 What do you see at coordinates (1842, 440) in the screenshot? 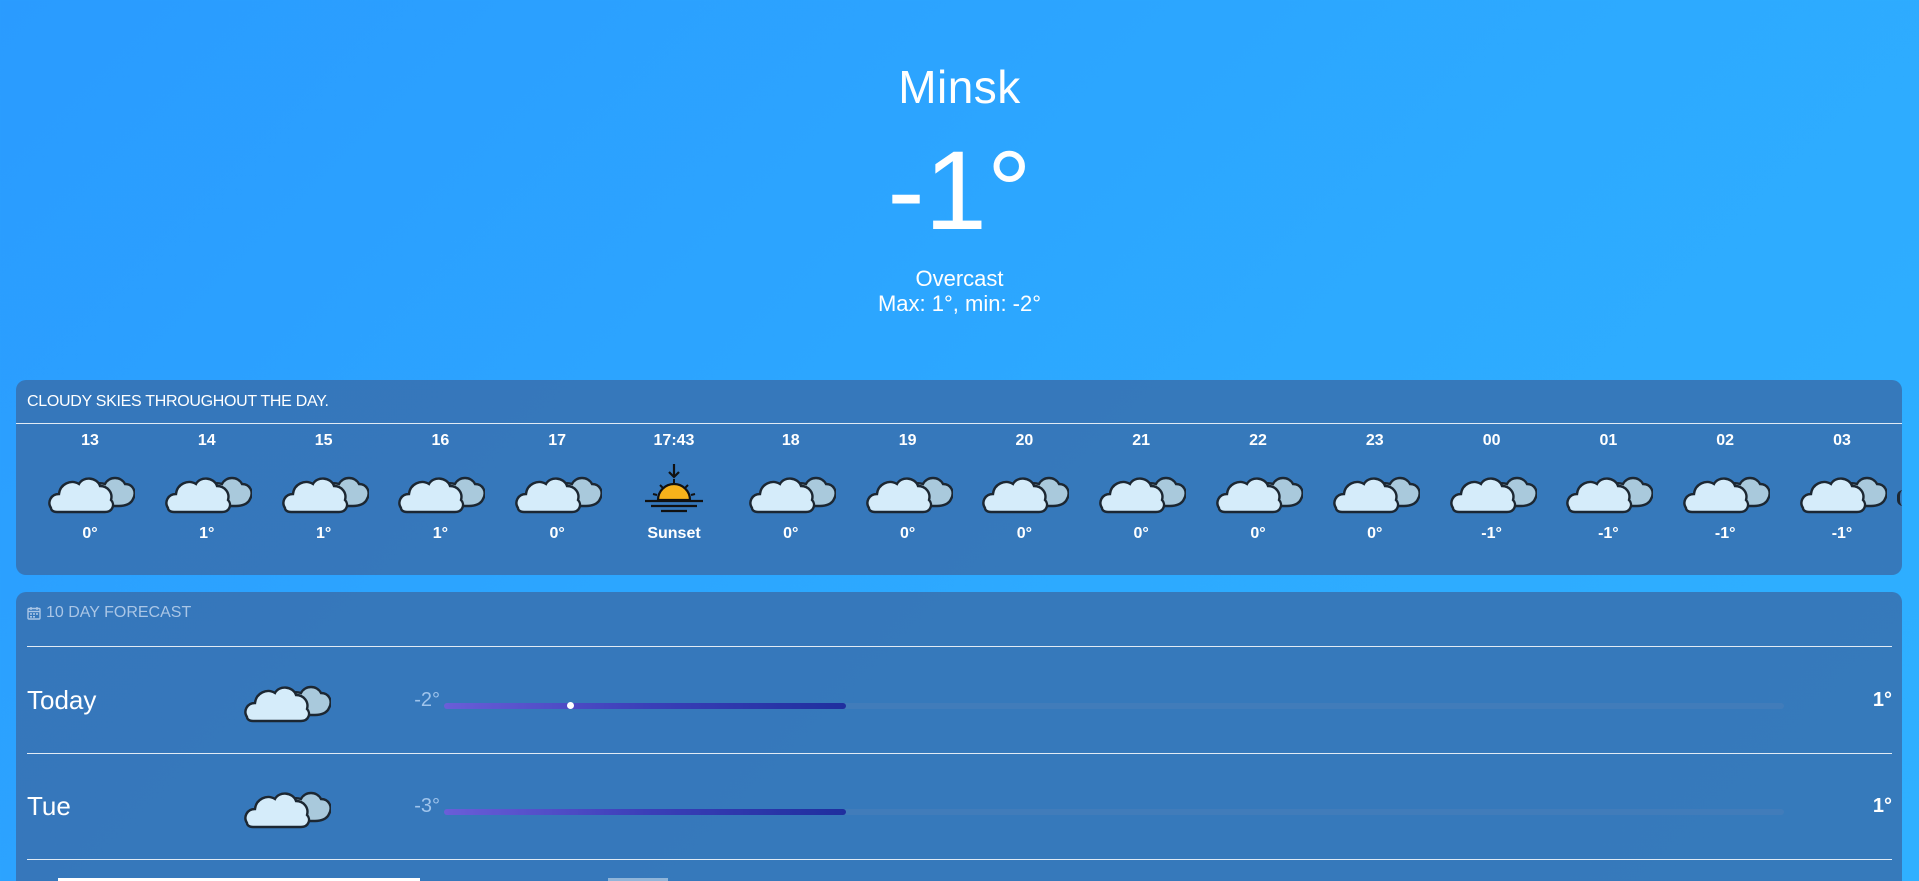
I see `hour-time: 03` at bounding box center [1842, 440].